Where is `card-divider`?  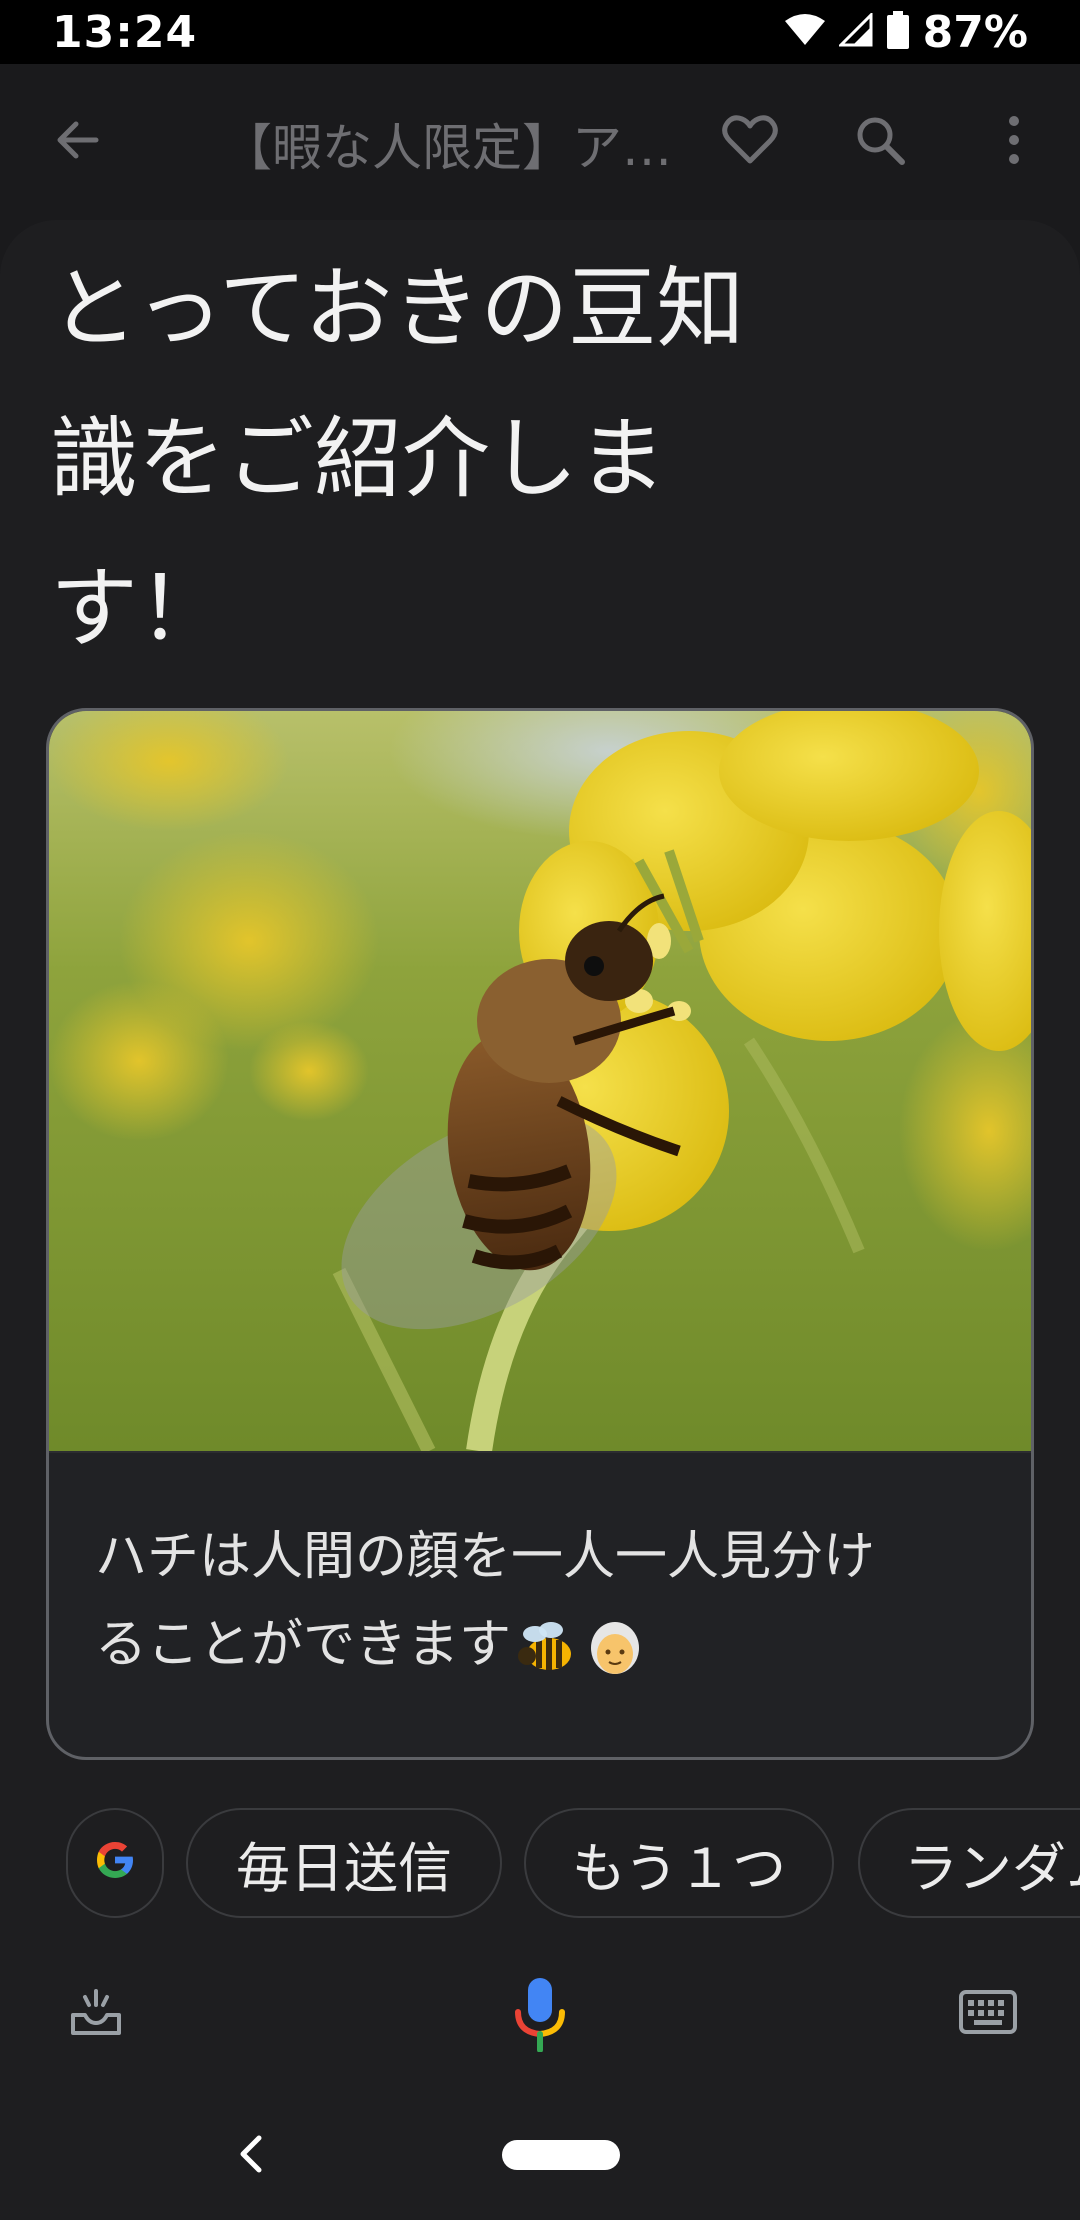
card-divider is located at coordinates (540, 1452).